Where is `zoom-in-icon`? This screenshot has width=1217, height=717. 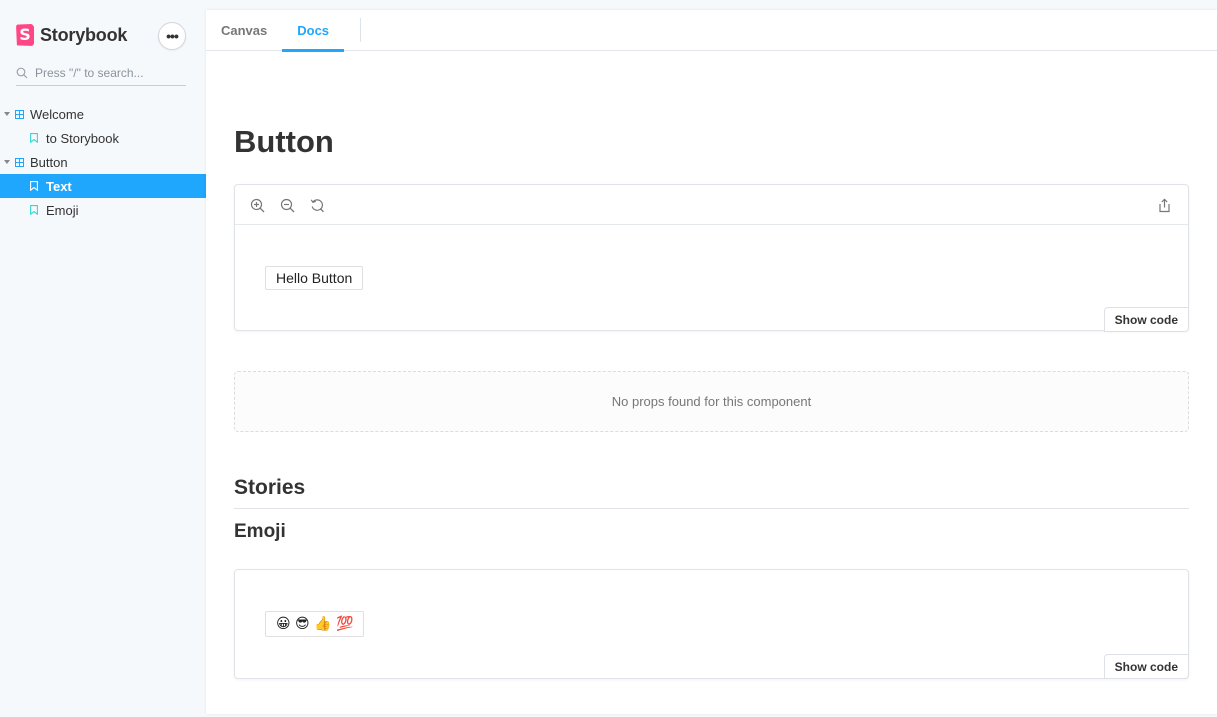 zoom-in-icon is located at coordinates (257, 205).